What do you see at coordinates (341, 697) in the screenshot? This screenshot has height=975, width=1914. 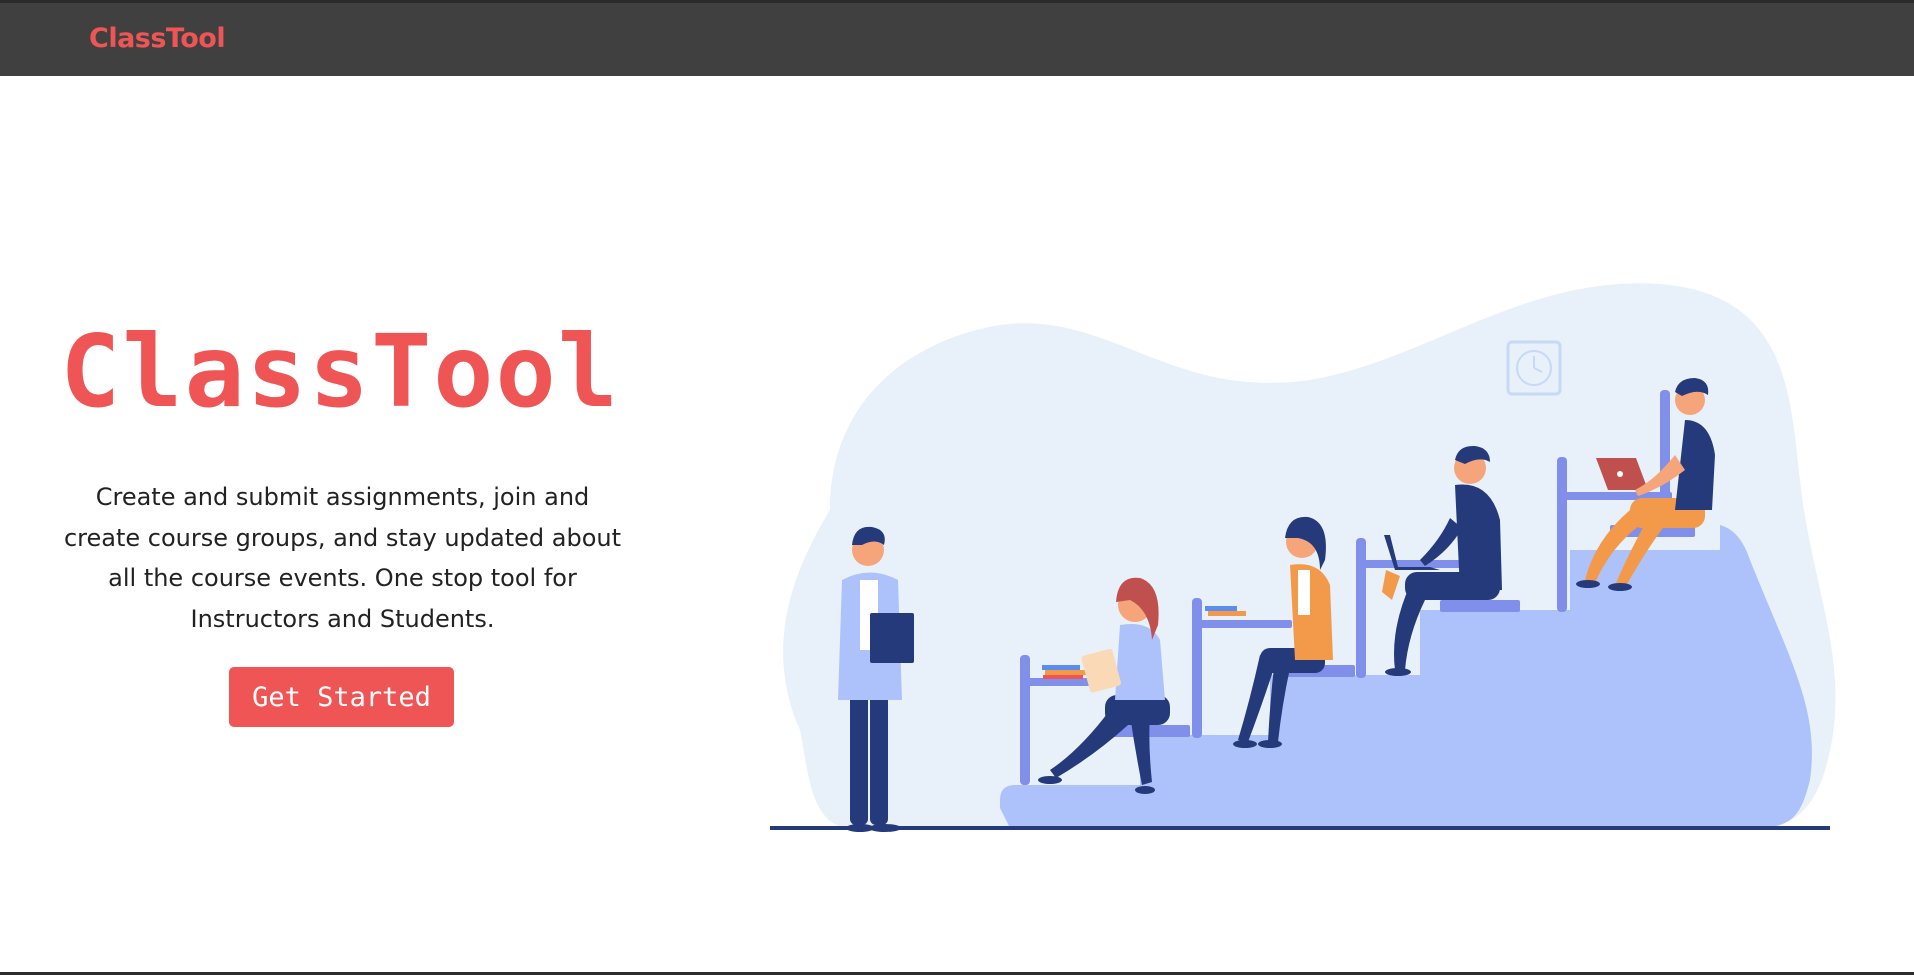 I see `get-started-button: Get Started` at bounding box center [341, 697].